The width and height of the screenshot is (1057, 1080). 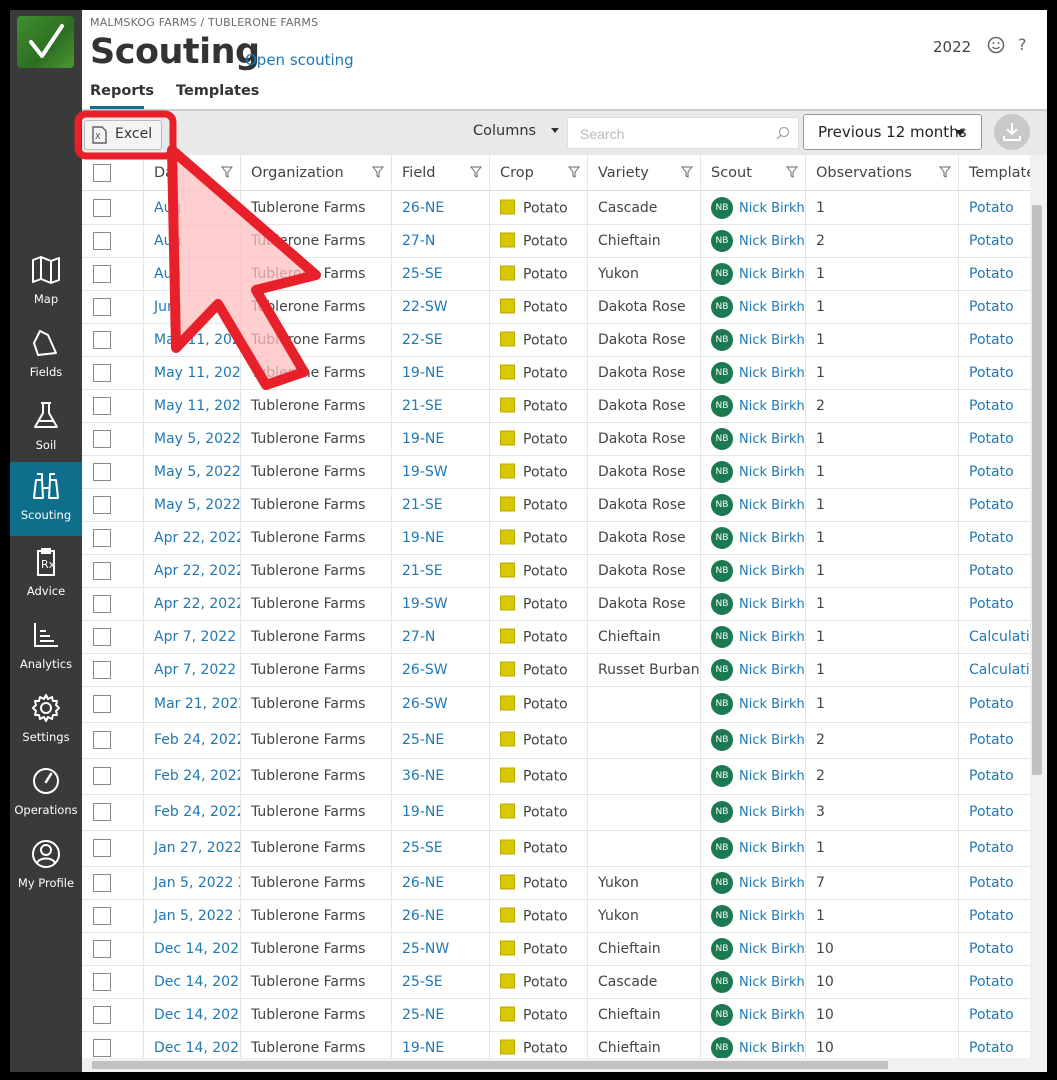 What do you see at coordinates (999, 637) in the screenshot?
I see `template-link: Calculation` at bounding box center [999, 637].